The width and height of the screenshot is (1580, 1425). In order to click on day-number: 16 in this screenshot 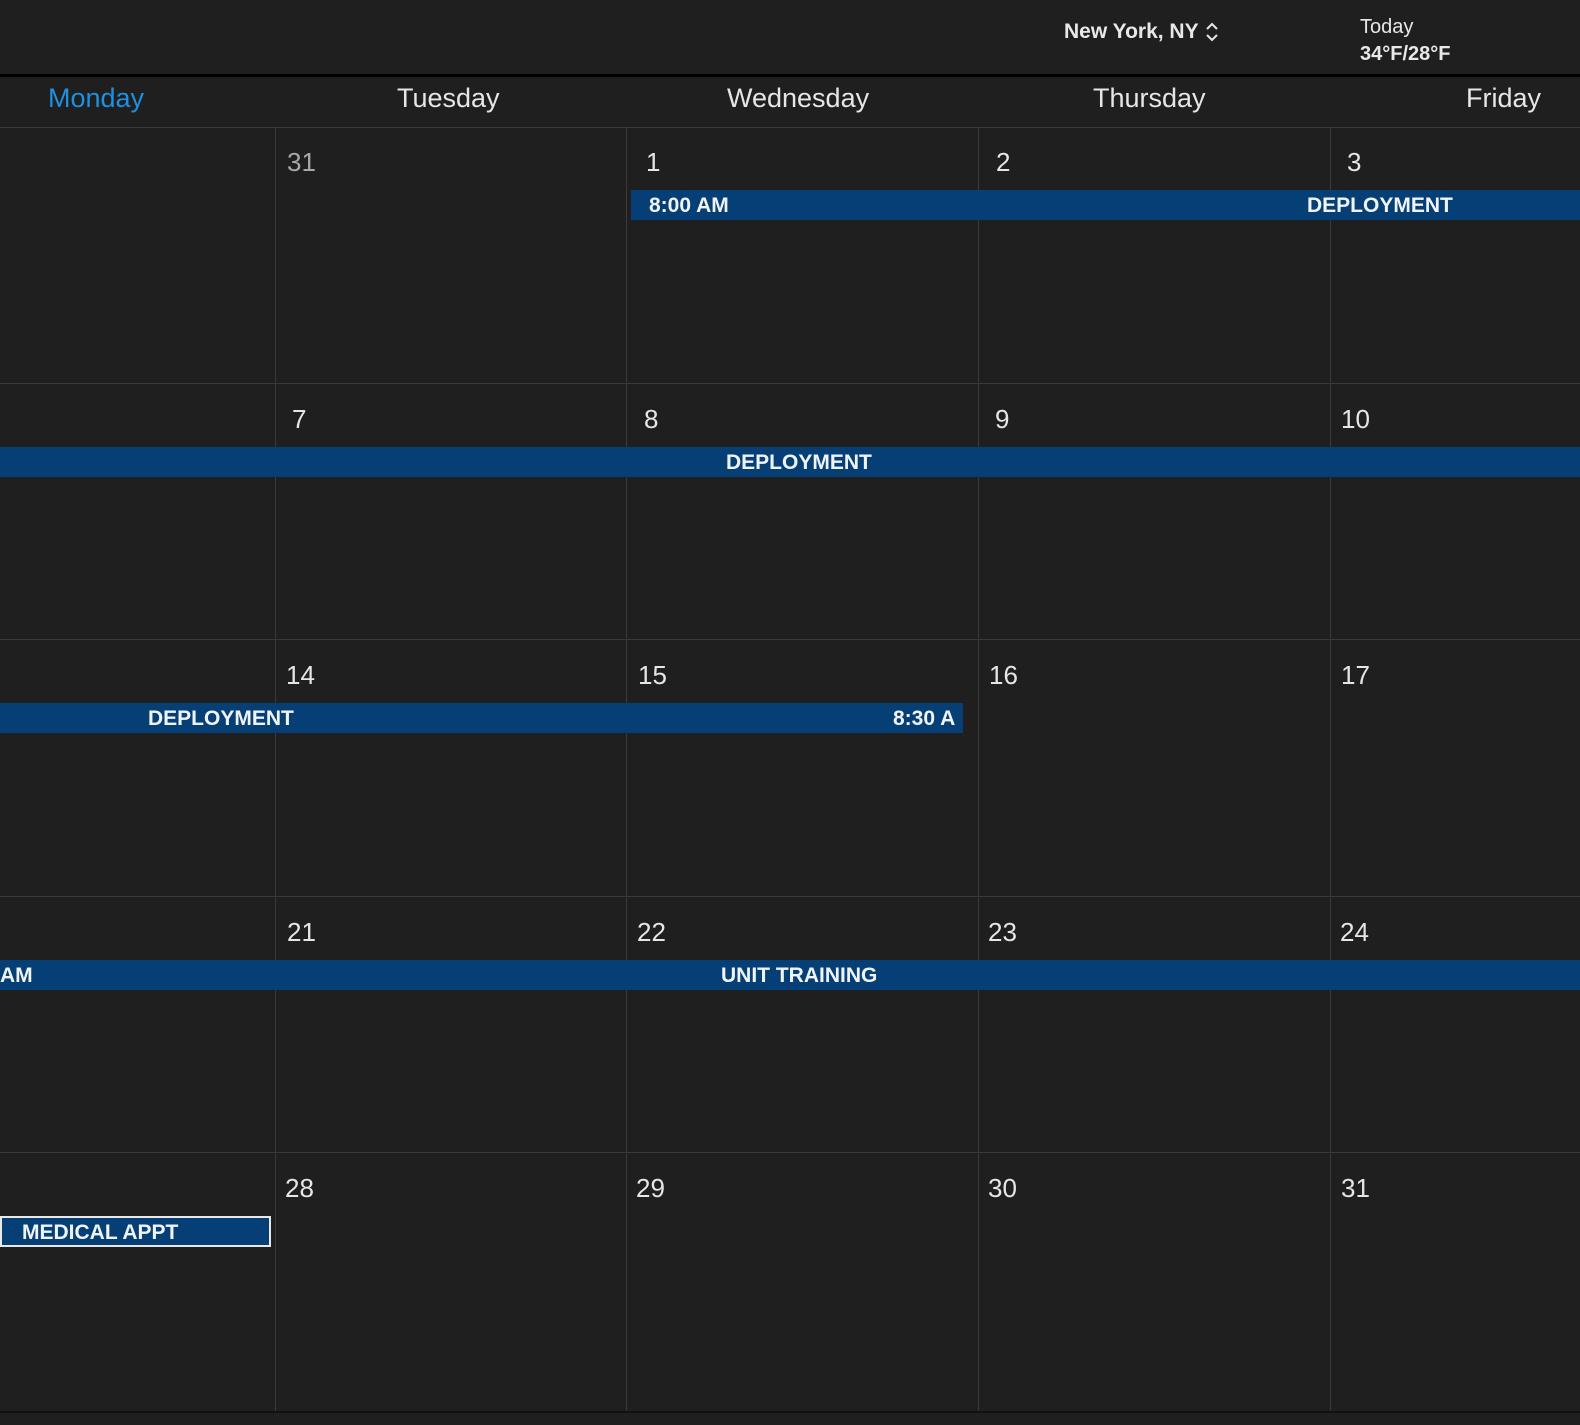, I will do `click(1003, 675)`.